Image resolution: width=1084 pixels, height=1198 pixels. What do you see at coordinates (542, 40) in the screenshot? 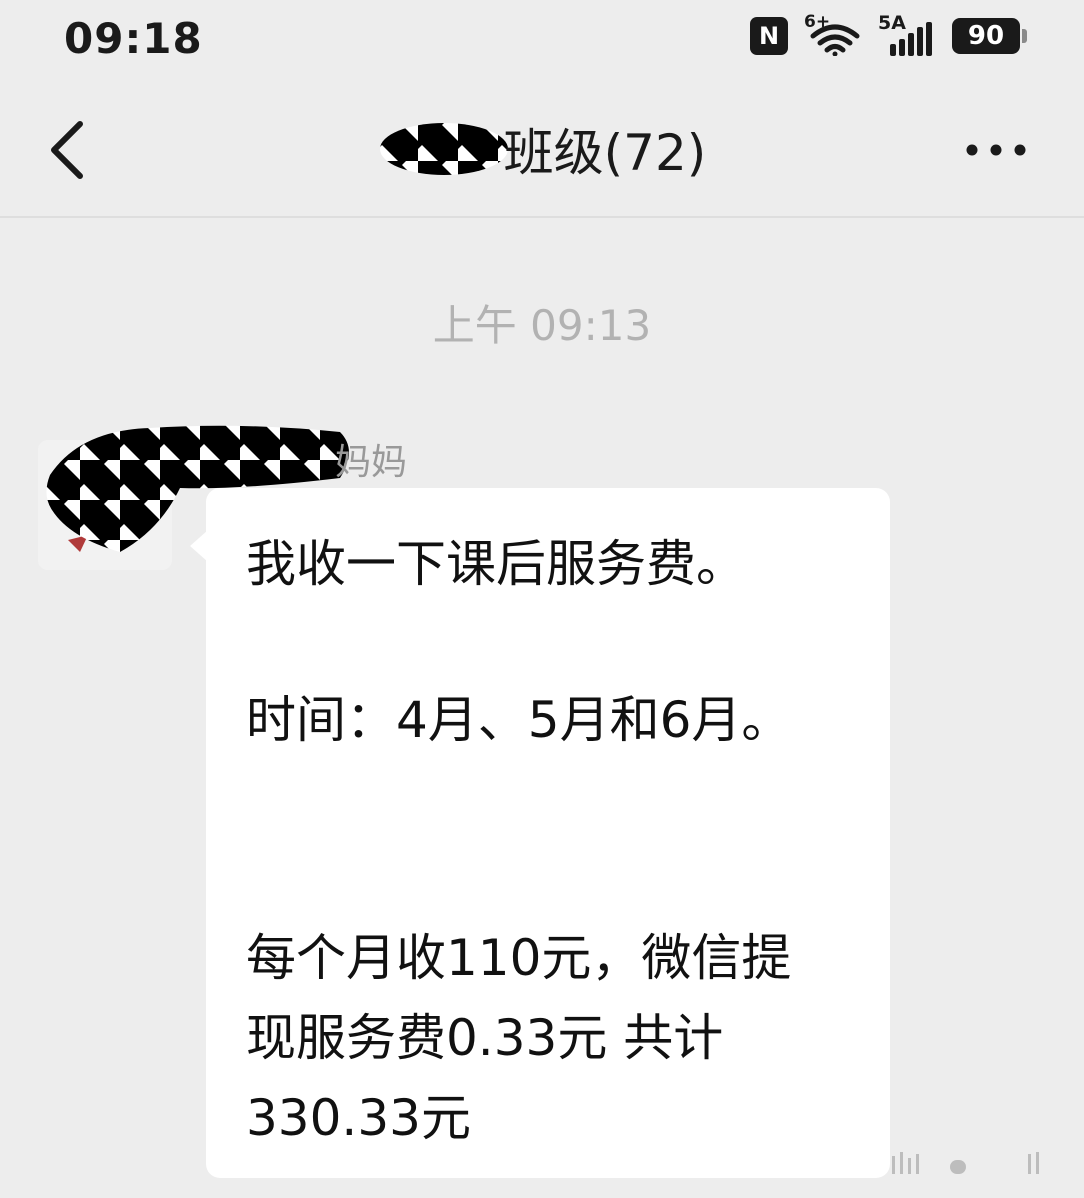
I see `status-bar: 09:18 N 6+ 5A 90` at bounding box center [542, 40].